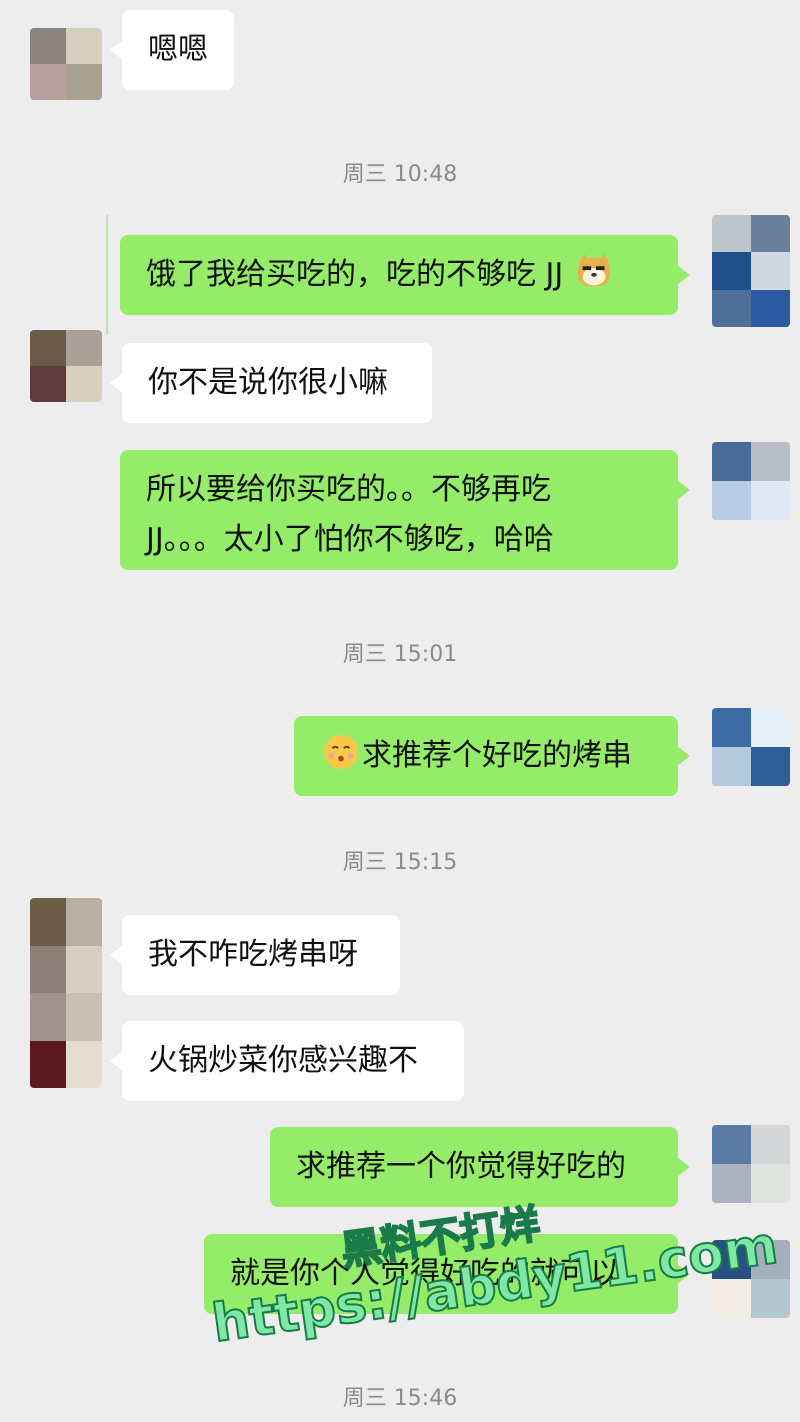  I want to click on message-text: 饿了我给买吃的，吃的不够吃 JJ, so click(355, 274).